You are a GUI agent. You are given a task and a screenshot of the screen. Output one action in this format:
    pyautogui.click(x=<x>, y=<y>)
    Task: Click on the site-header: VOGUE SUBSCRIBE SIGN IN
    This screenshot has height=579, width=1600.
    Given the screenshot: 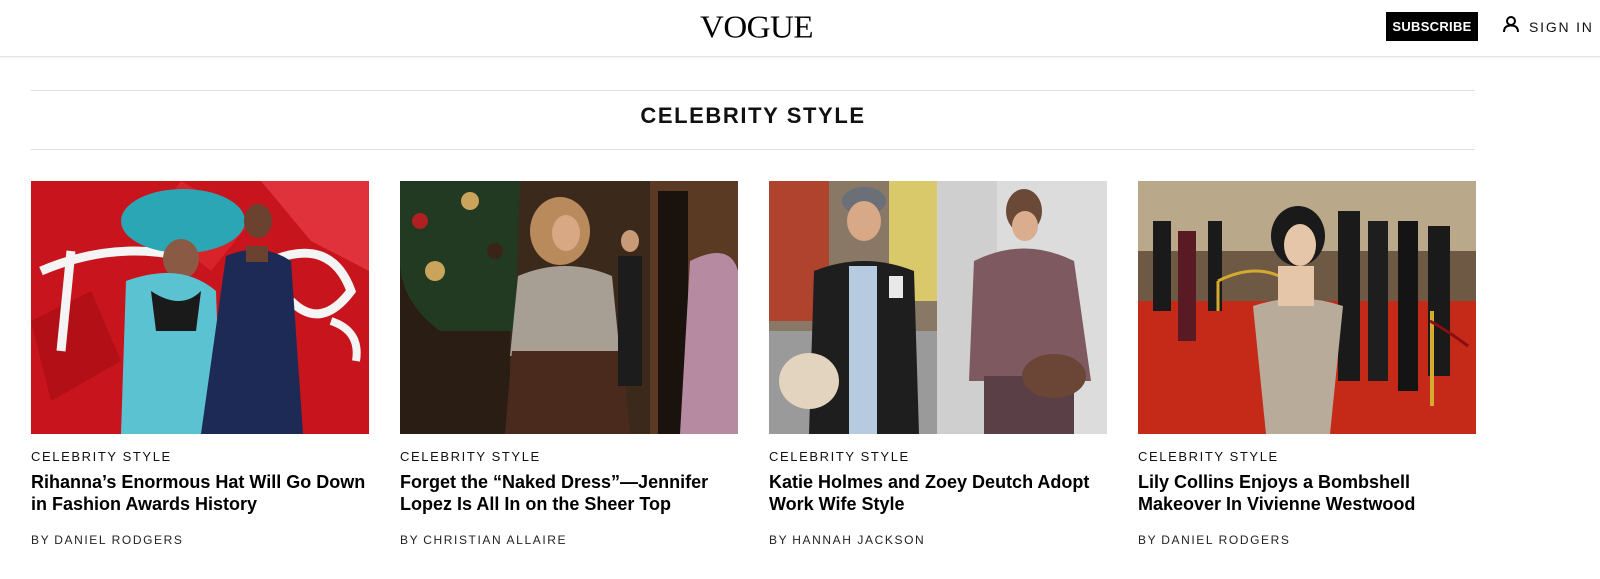 What is the action you would take?
    pyautogui.click(x=800, y=28)
    